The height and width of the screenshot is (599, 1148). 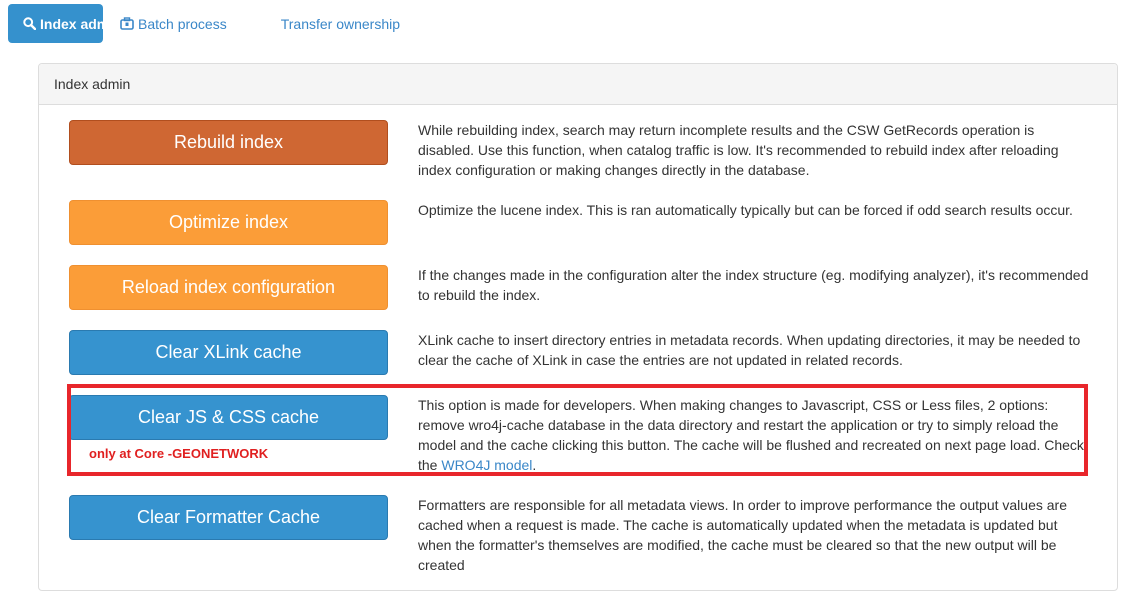 I want to click on clear-js-css-cache-button: Clear JS & CSS cache, so click(x=228, y=417).